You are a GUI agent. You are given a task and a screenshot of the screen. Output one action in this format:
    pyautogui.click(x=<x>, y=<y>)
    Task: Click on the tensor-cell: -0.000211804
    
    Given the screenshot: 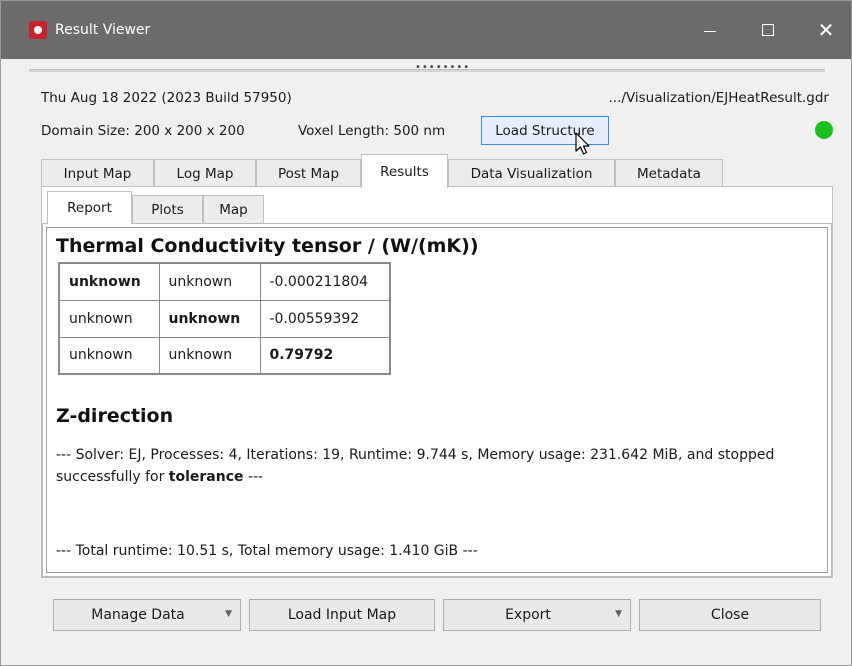 What is the action you would take?
    pyautogui.click(x=325, y=281)
    